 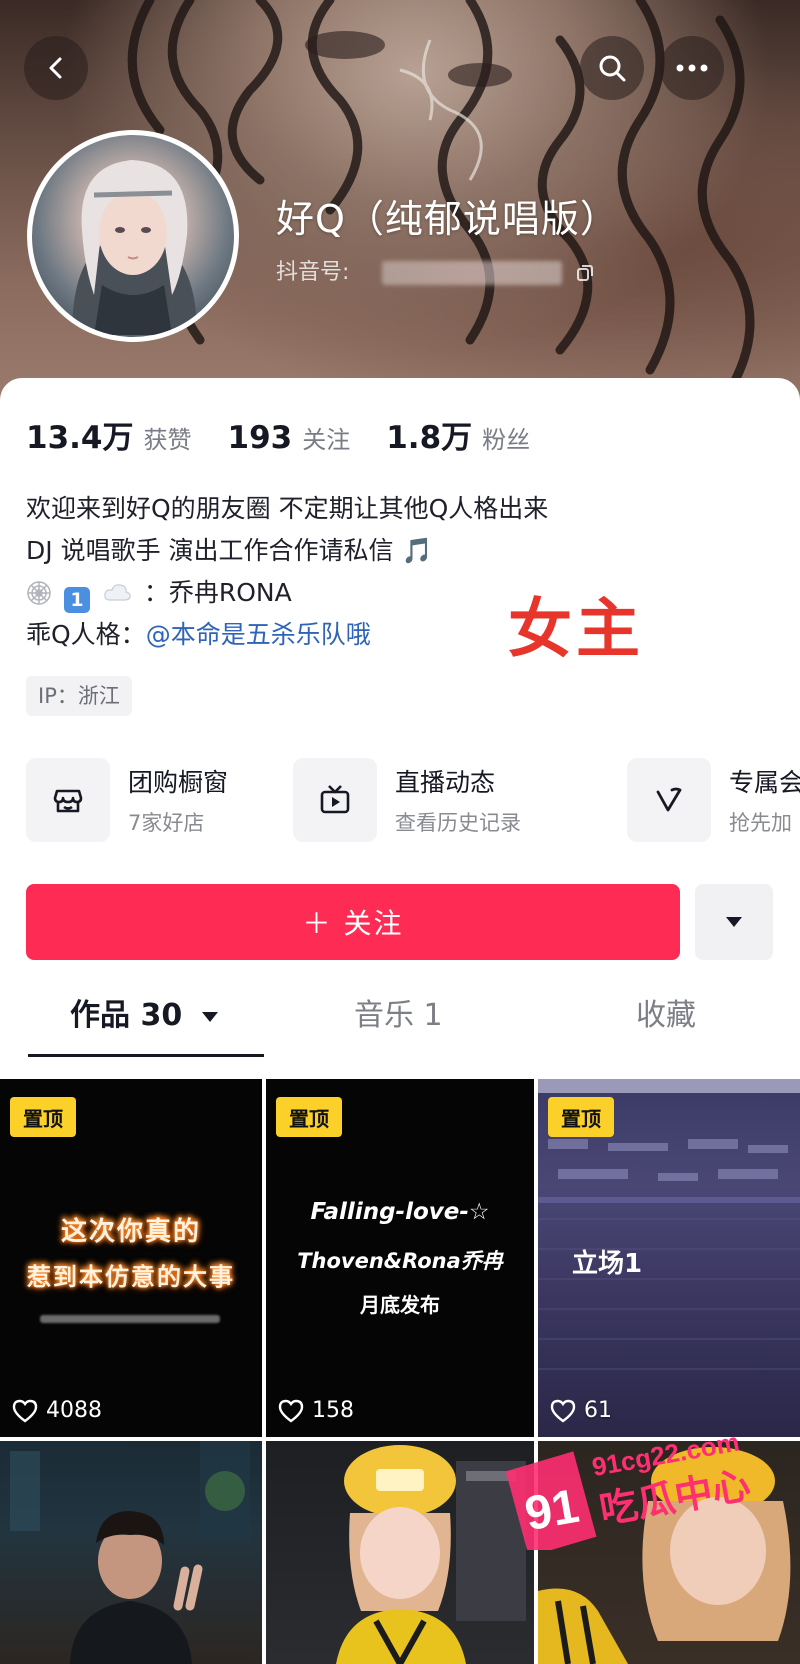 What do you see at coordinates (287, 508) in the screenshot?
I see `bio-line-1: 欢迎来到好Q的朋友圈 不定期让其他Q人格出来` at bounding box center [287, 508].